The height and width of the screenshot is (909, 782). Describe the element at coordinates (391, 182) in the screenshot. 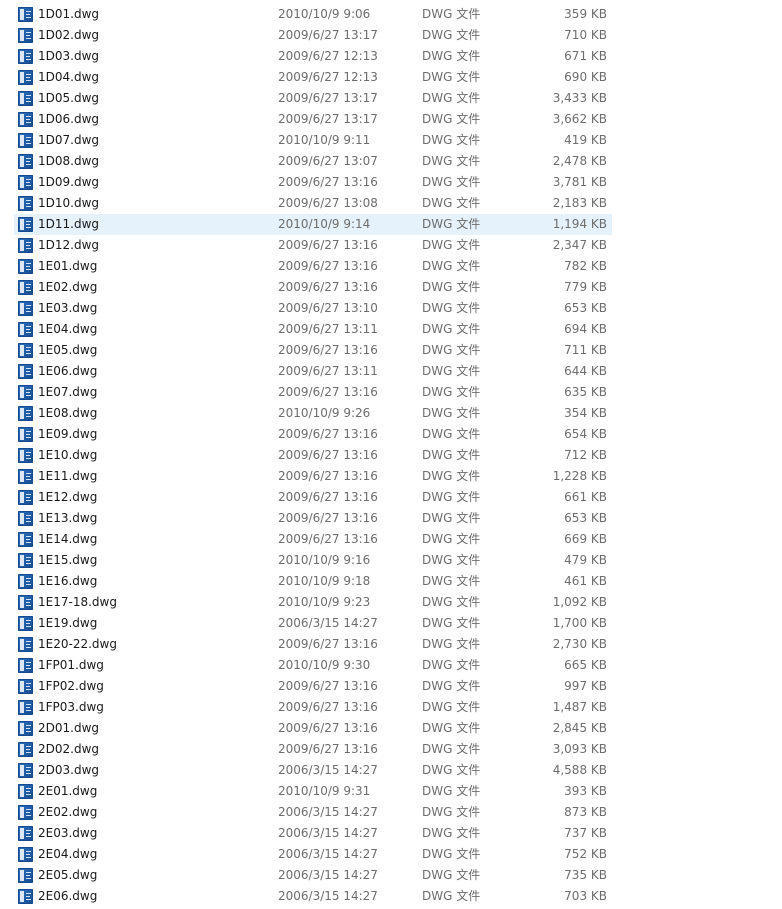

I see `file-row: 1D09.dwg 2009/6/27 13:16 DWG 文件 3,781 KB` at that location.